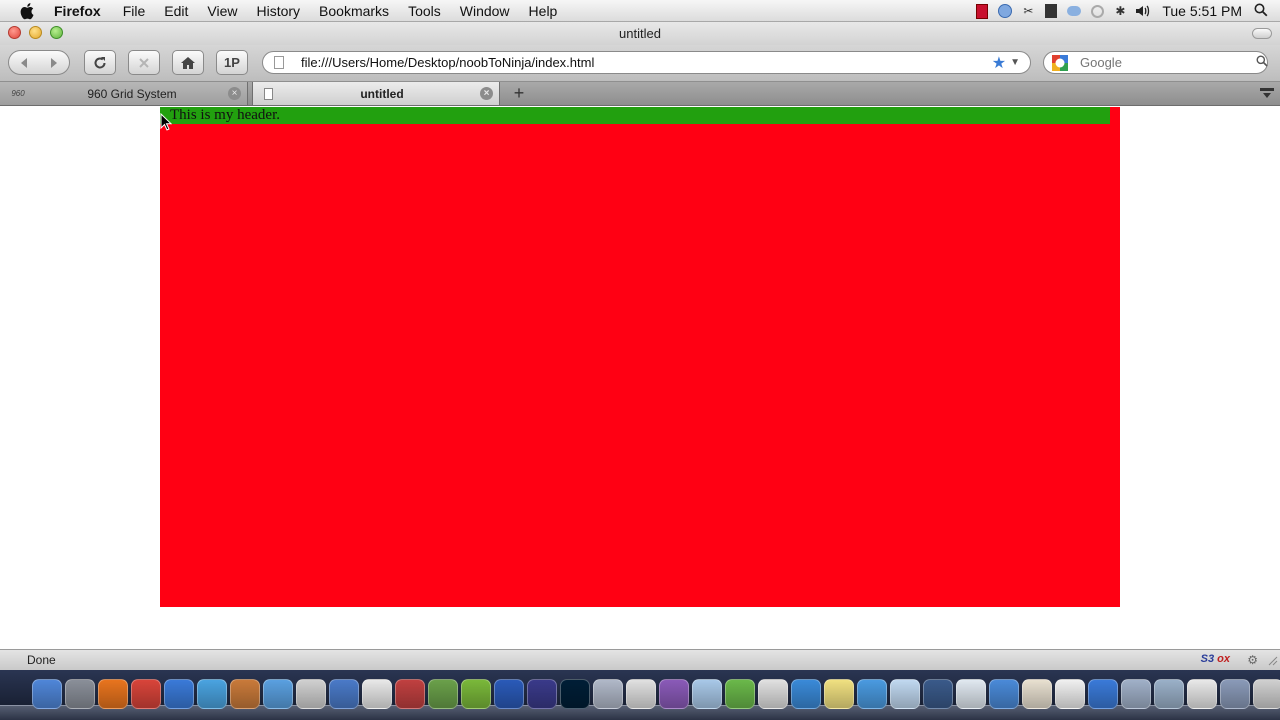 The image size is (1280, 720). What do you see at coordinates (1262, 33) in the screenshot?
I see `toolbar-toggle-button` at bounding box center [1262, 33].